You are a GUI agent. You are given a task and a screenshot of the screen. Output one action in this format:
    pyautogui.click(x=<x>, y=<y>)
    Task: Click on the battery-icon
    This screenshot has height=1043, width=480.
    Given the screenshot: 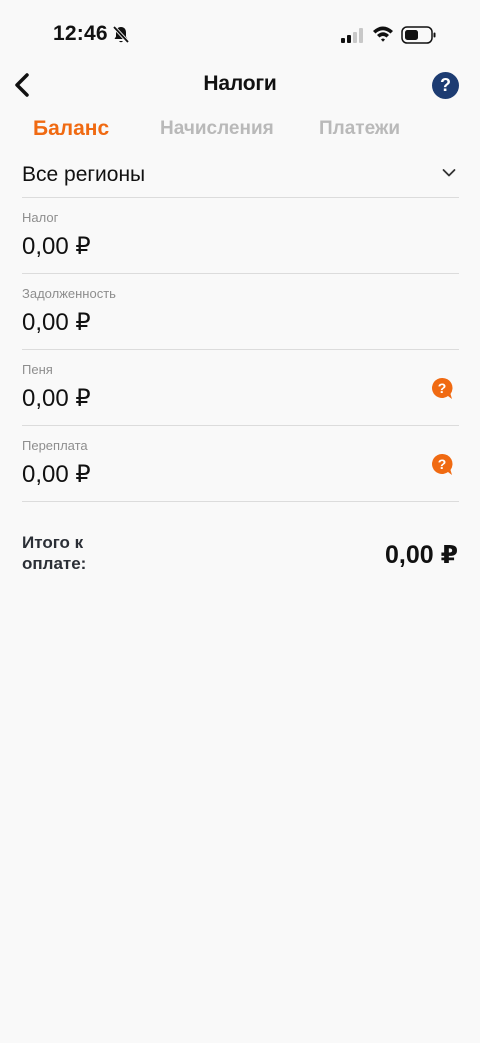 What is the action you would take?
    pyautogui.click(x=418, y=35)
    